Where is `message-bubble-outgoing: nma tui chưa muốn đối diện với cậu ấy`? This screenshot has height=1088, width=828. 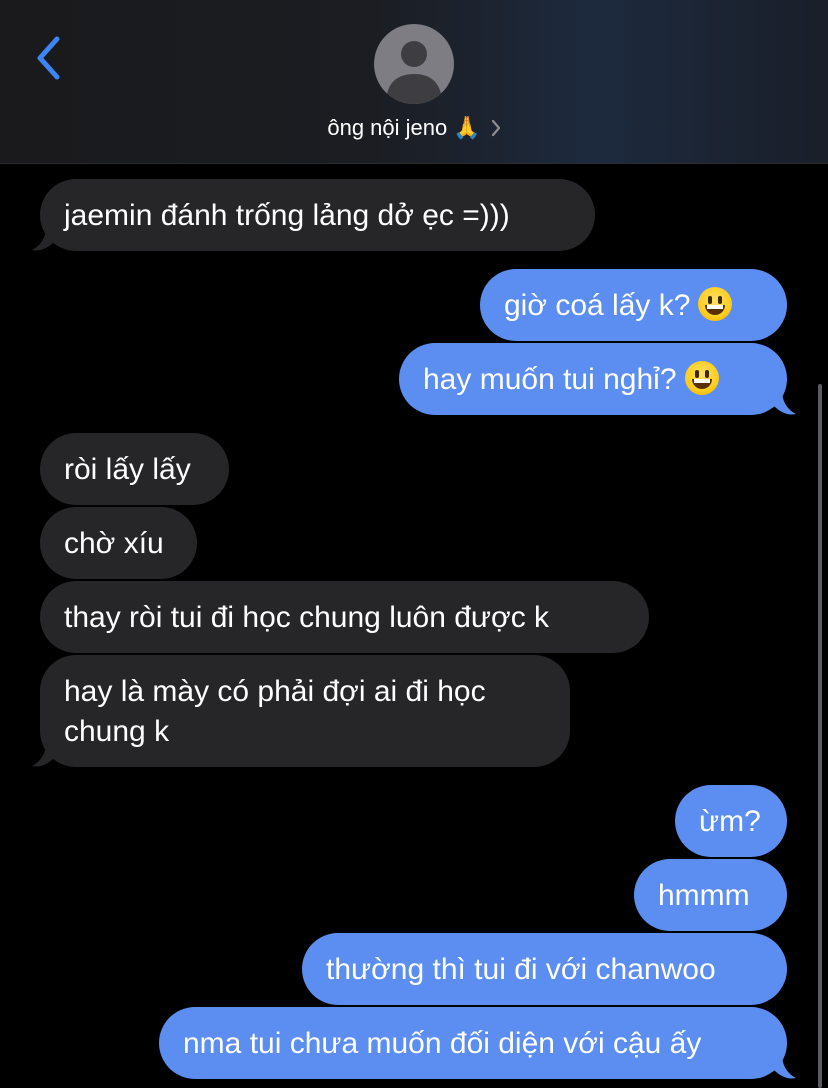
message-bubble-outgoing: nma tui chưa muốn đối diện với cậu ấy is located at coordinates (473, 1043).